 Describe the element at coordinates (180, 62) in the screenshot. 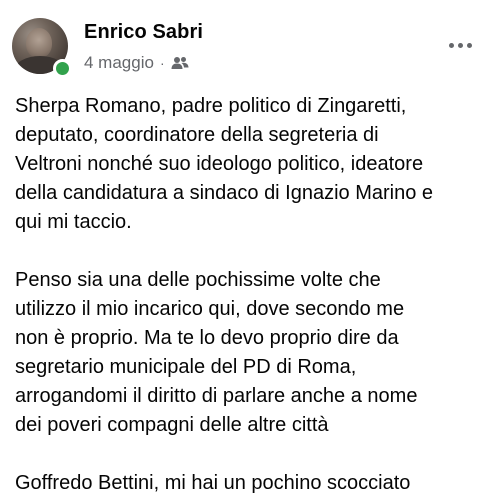

I see `friends-icon` at that location.